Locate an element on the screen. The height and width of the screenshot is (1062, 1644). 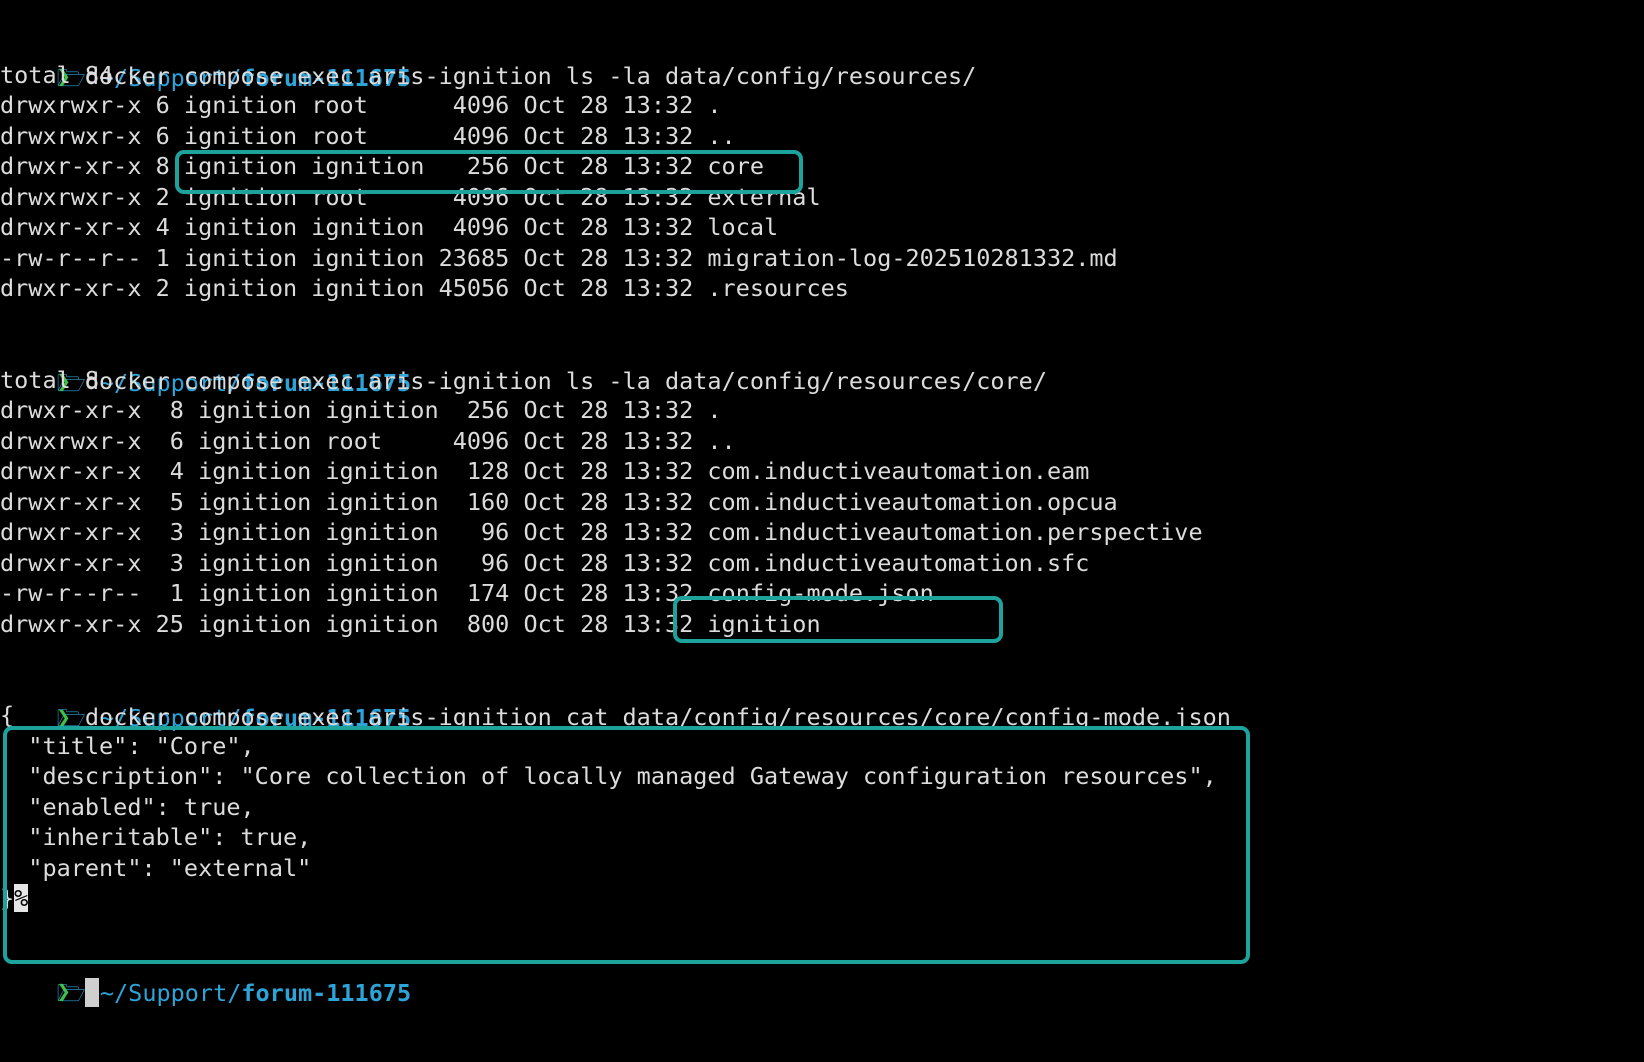
prompt-path: ~/Support/ is located at coordinates (163, 993).